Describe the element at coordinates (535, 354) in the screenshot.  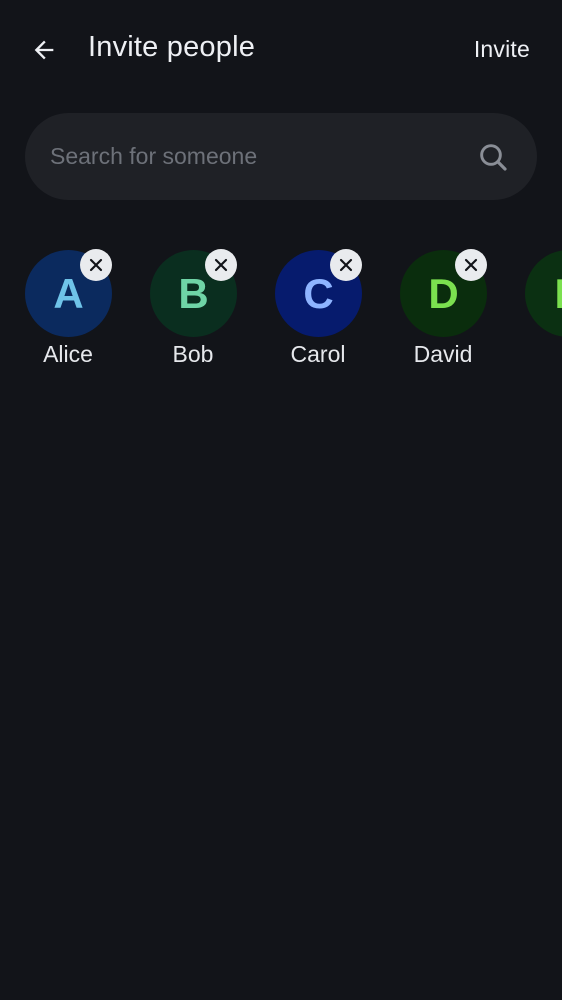
I see `person-name: E` at that location.